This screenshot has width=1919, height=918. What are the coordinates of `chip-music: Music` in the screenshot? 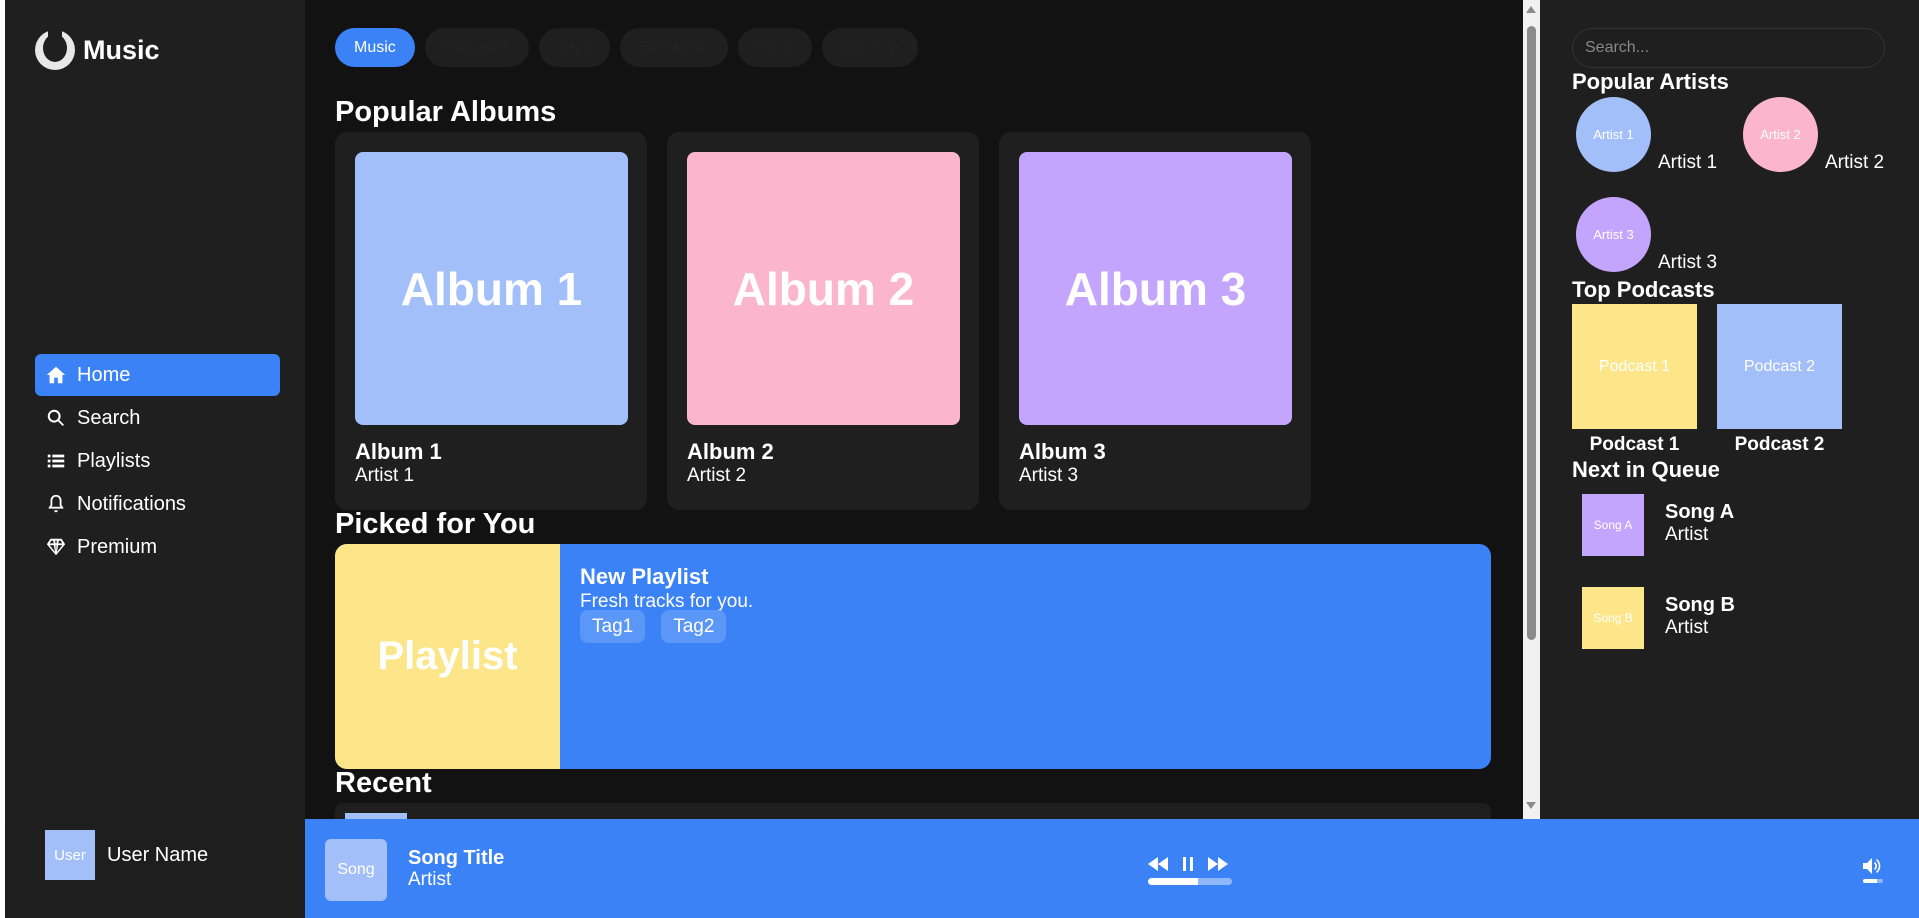 It's located at (375, 47).